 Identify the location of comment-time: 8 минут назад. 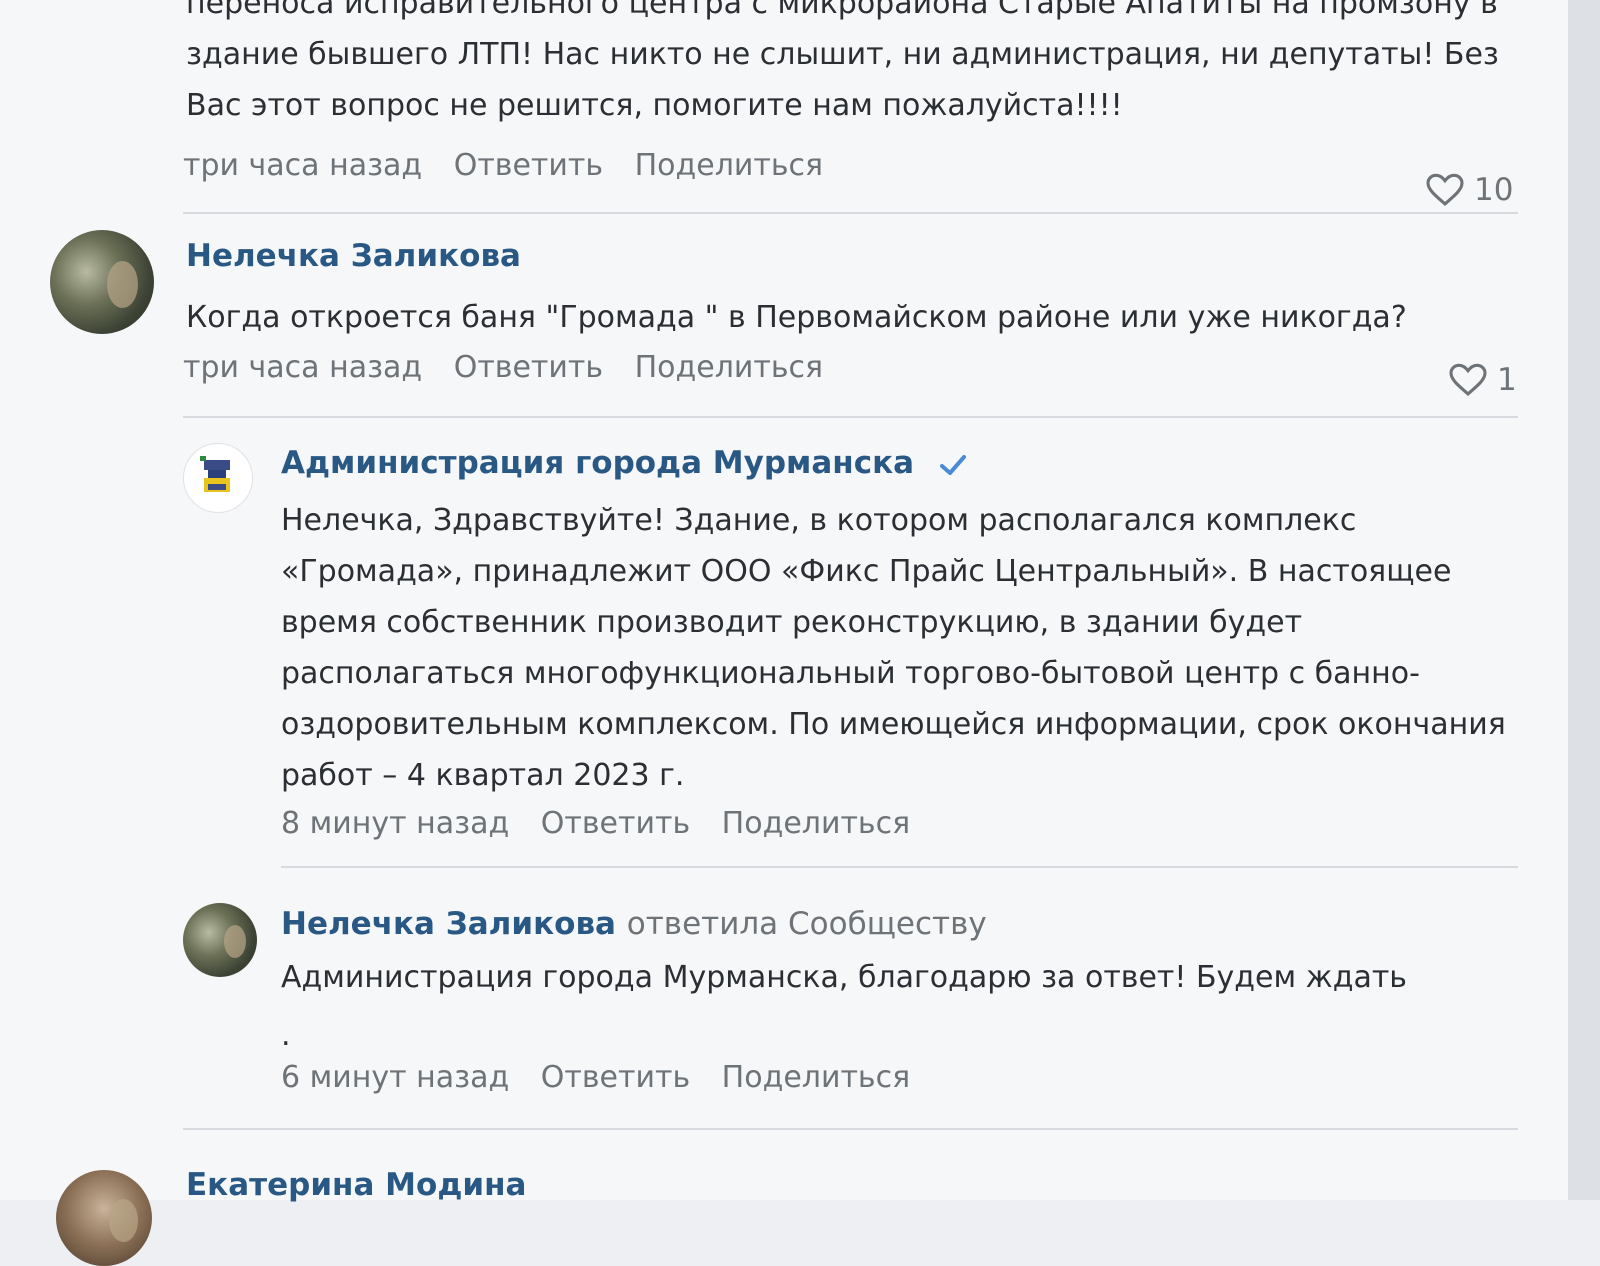
(395, 823).